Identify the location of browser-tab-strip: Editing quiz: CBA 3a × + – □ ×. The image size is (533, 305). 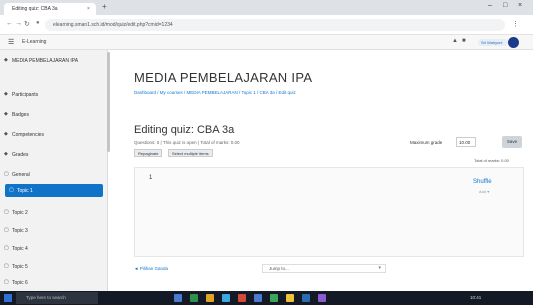
(266, 7).